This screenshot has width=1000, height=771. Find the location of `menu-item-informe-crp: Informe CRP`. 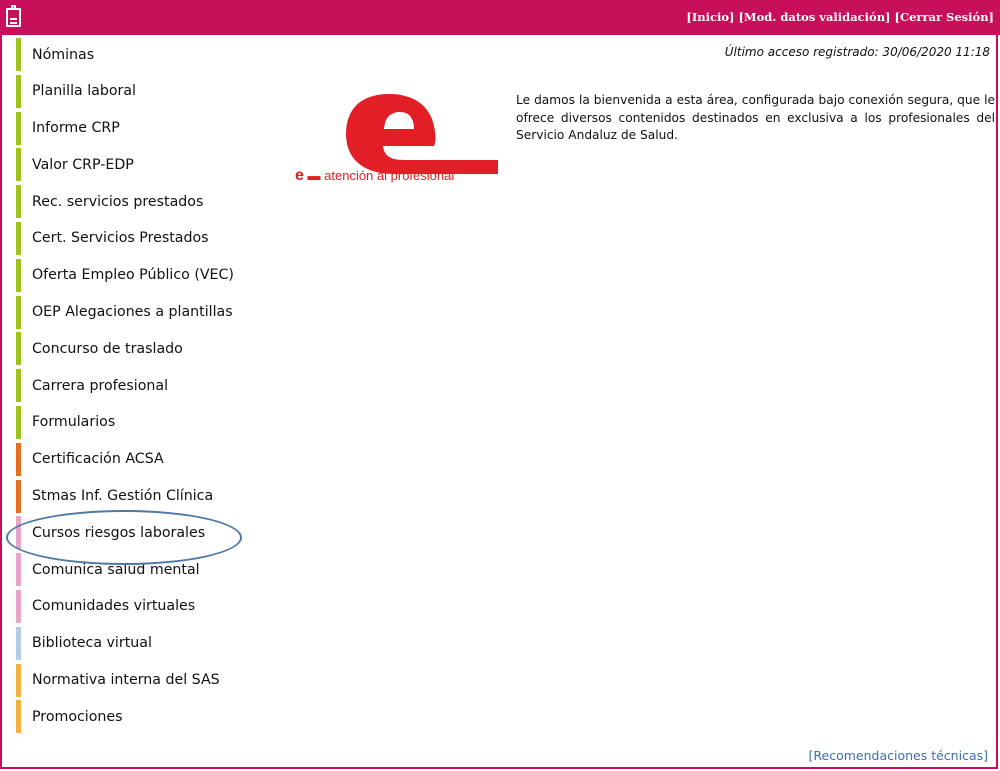

menu-item-informe-crp: Informe CRP is located at coordinates (138, 128).